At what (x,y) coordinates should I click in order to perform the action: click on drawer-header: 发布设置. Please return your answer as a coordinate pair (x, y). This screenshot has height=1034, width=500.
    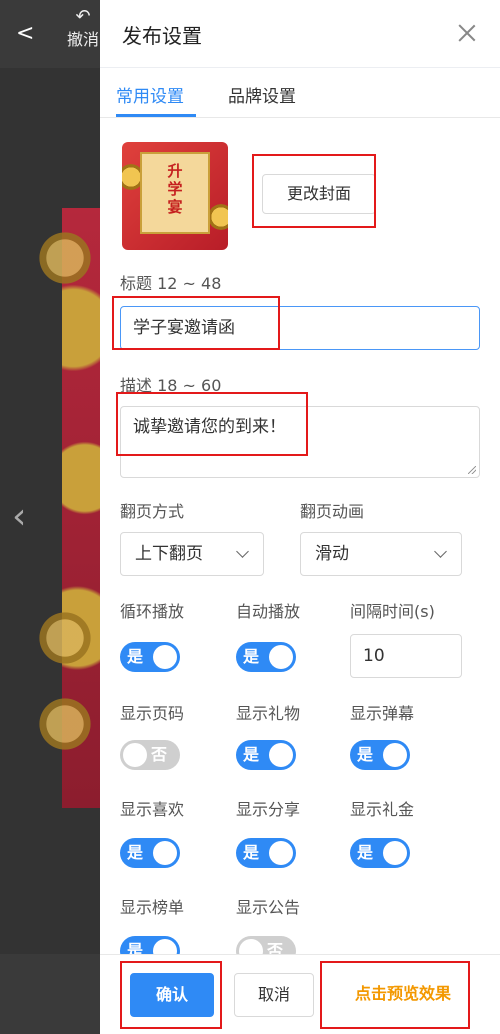
    Looking at the image, I should click on (300, 34).